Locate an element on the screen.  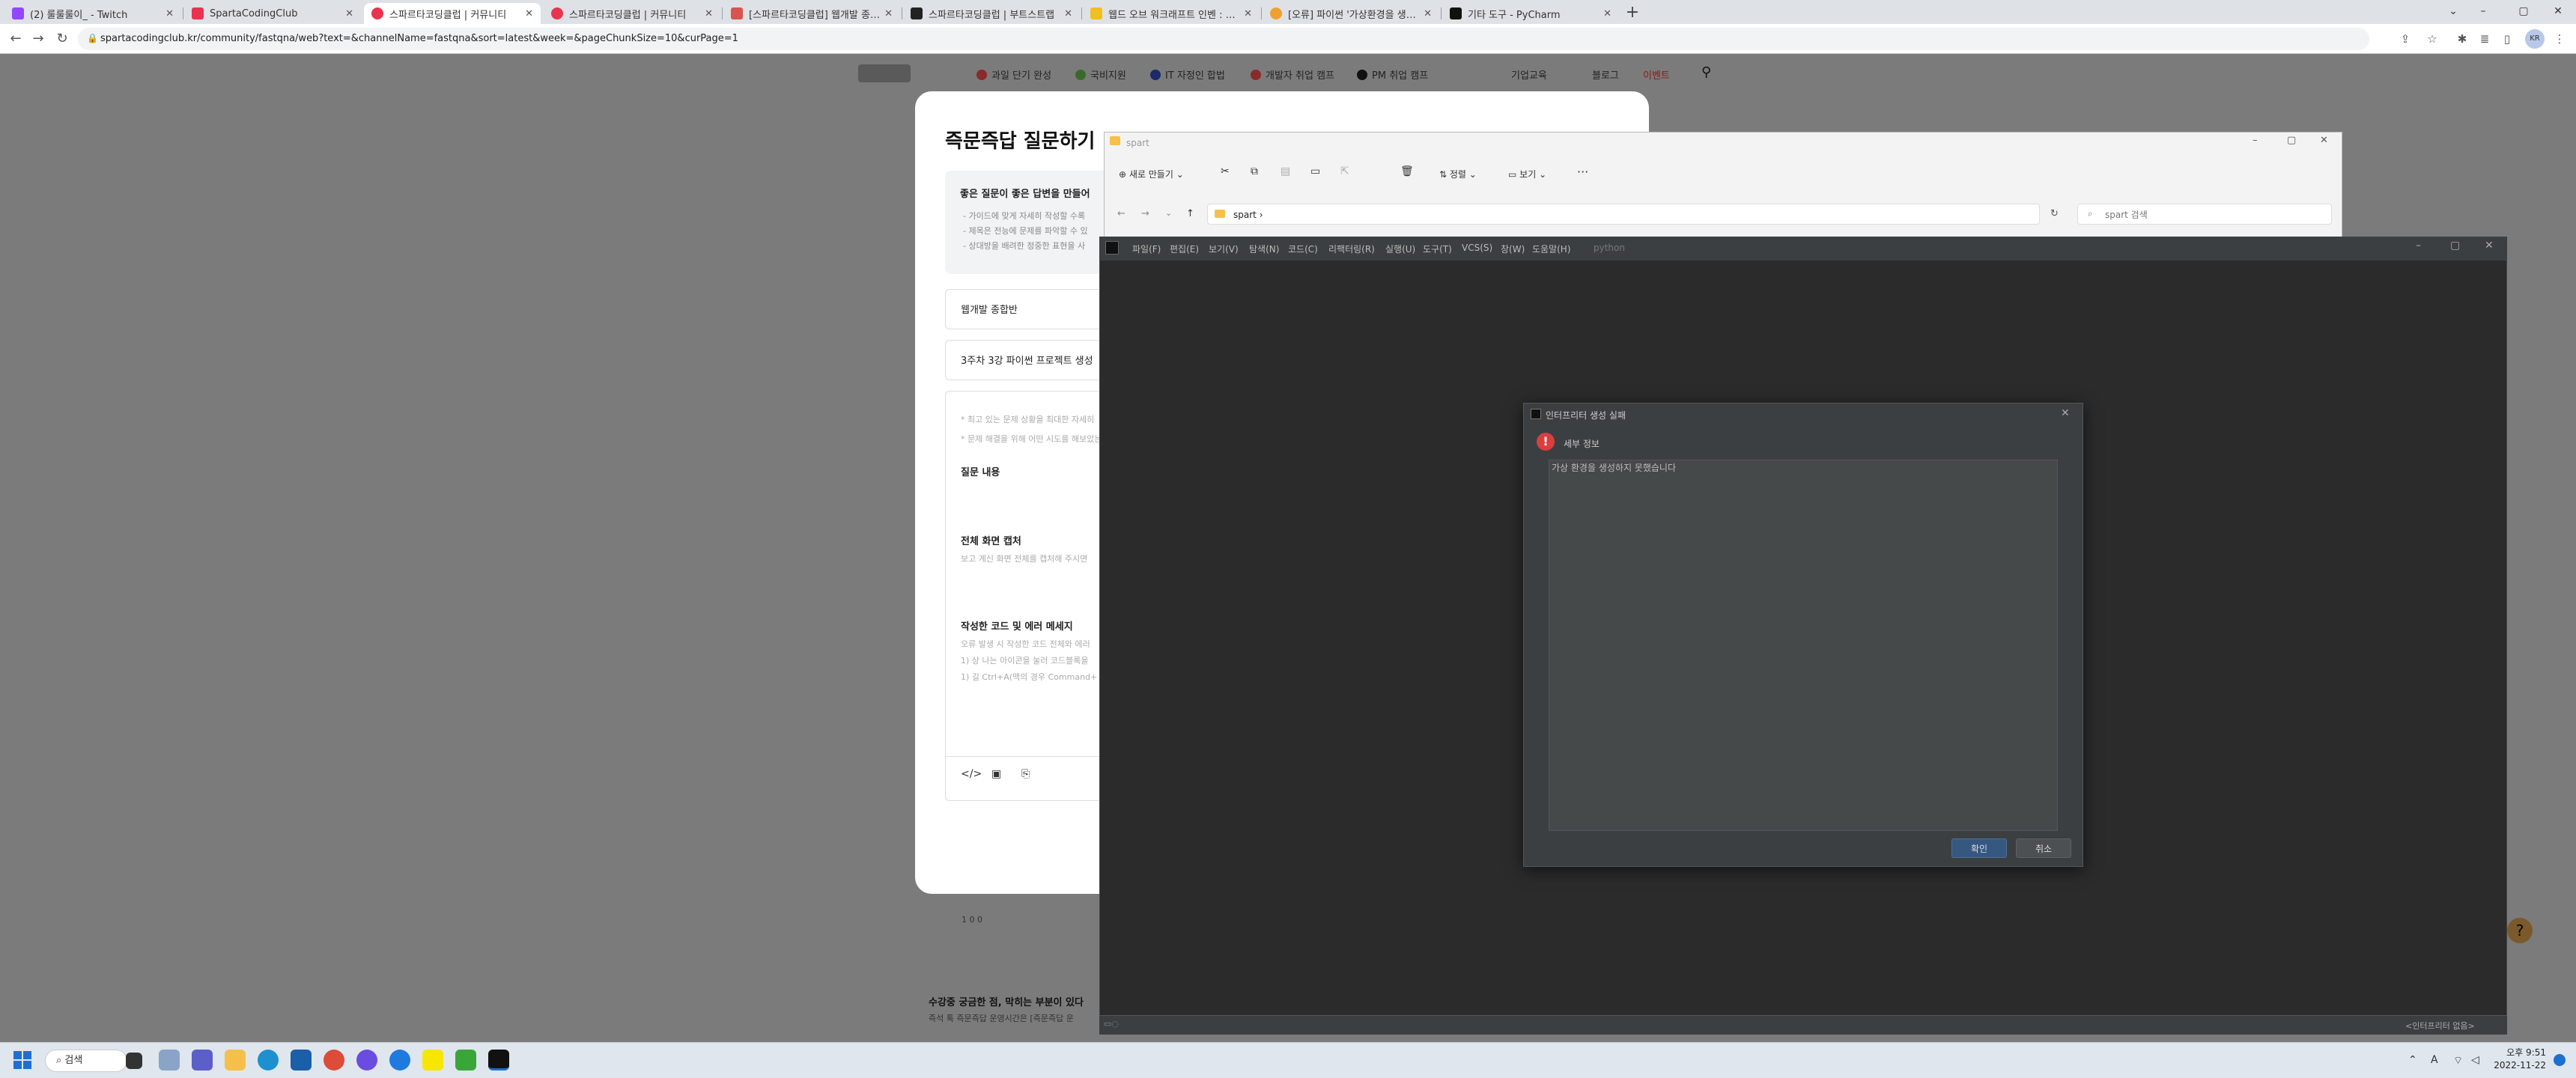
new-tab-button: + is located at coordinates (1632, 13).